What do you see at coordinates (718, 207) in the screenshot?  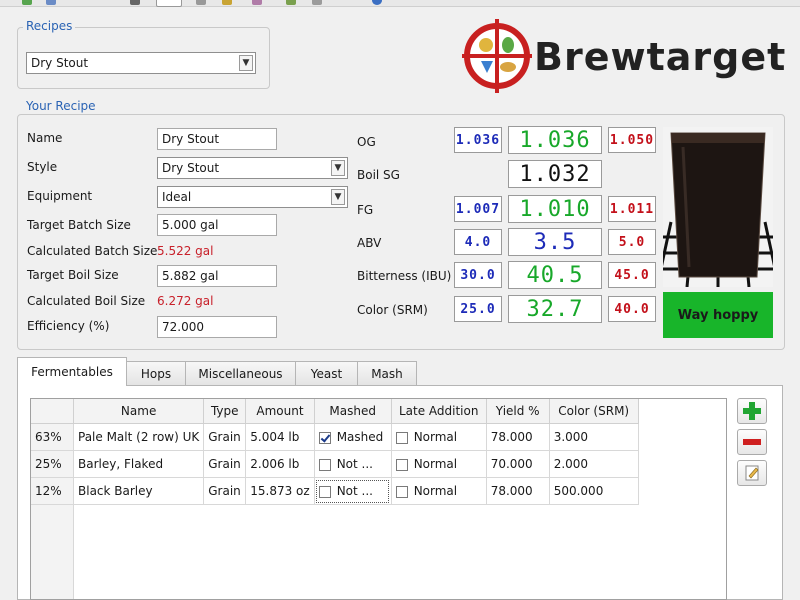 I see `beer-glass-icon` at bounding box center [718, 207].